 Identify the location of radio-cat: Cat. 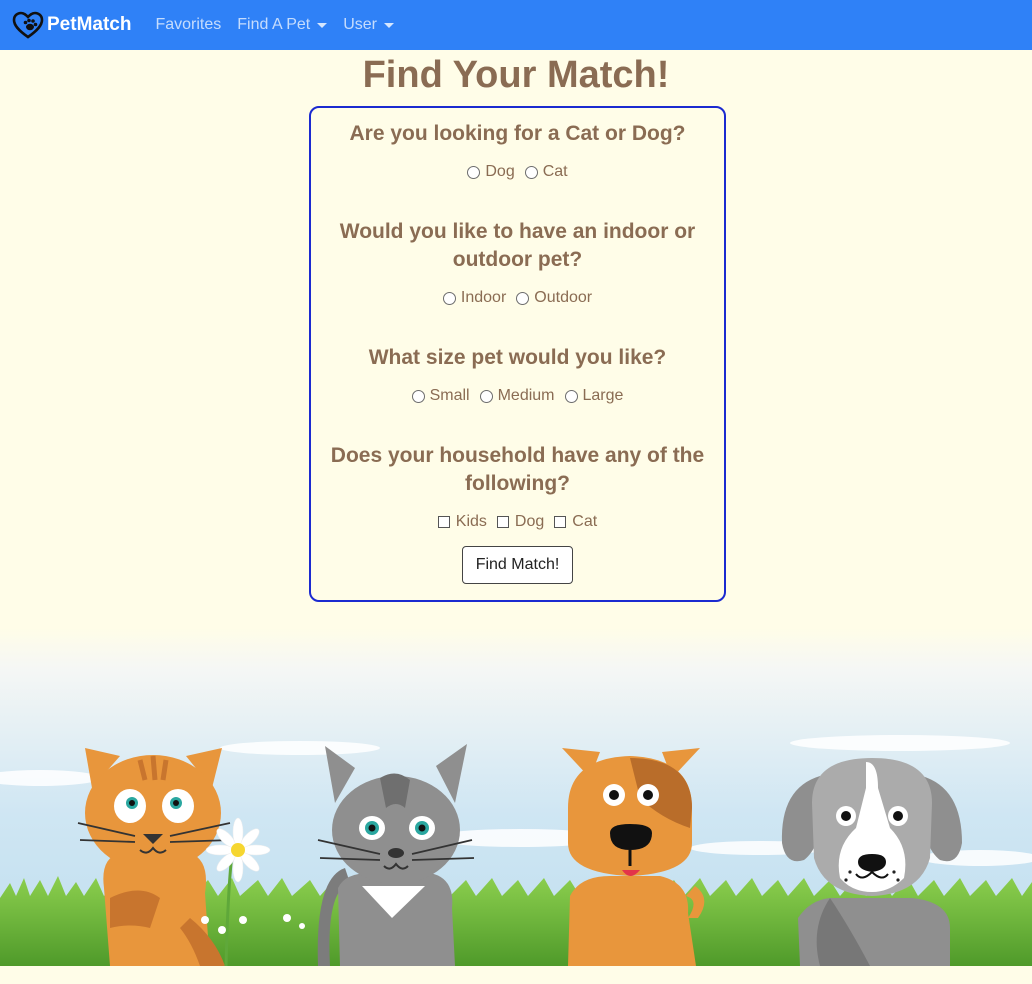
(546, 172).